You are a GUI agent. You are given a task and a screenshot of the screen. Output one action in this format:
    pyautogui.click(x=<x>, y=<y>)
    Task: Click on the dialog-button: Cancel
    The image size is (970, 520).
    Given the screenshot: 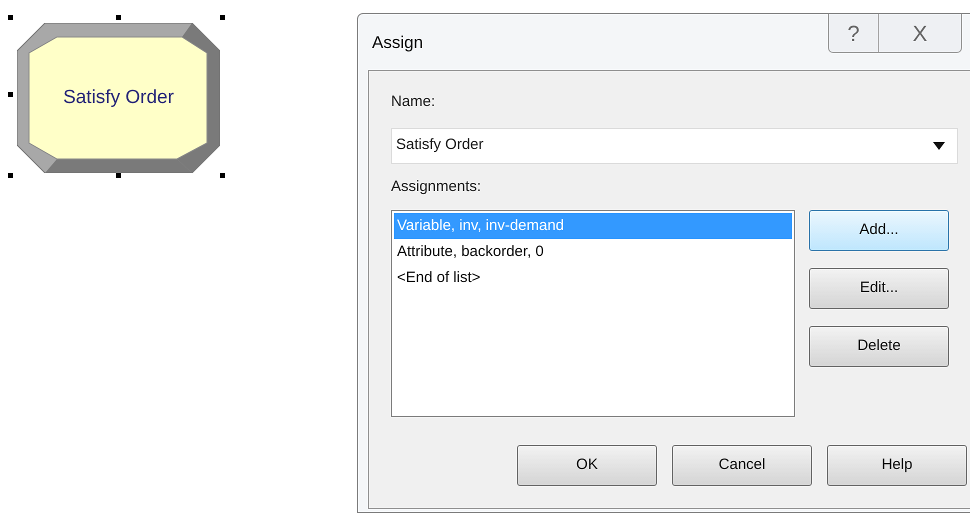 What is the action you would take?
    pyautogui.click(x=742, y=465)
    